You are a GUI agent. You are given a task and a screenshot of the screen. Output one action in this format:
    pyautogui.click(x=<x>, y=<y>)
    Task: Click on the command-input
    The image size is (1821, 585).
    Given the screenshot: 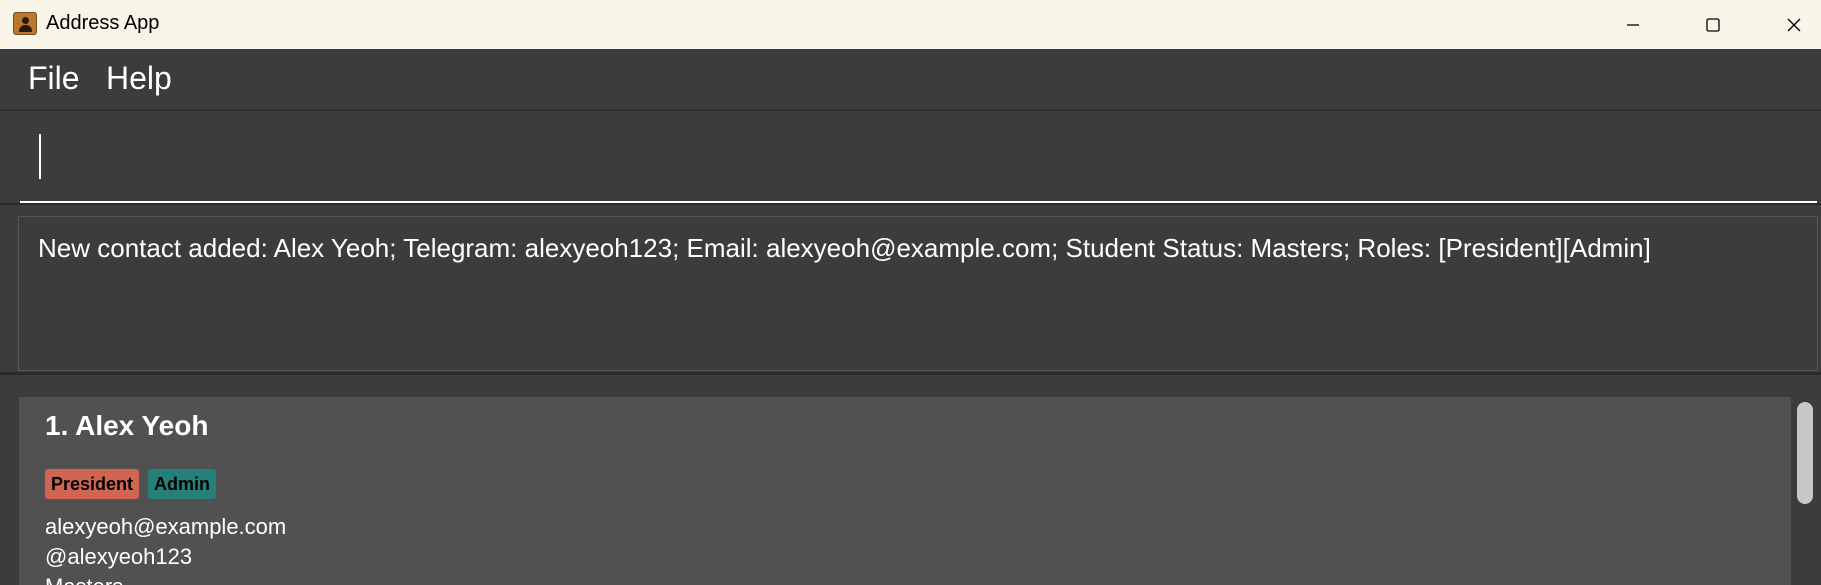 What is the action you would take?
    pyautogui.click(x=918, y=164)
    